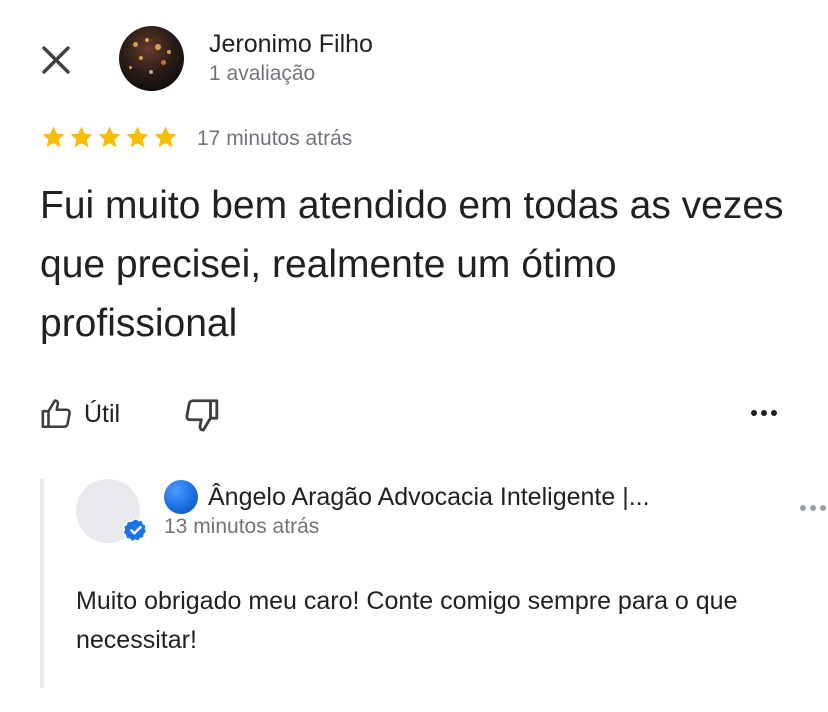 This screenshot has height=712, width=828. I want to click on not-useful-button, so click(202, 416).